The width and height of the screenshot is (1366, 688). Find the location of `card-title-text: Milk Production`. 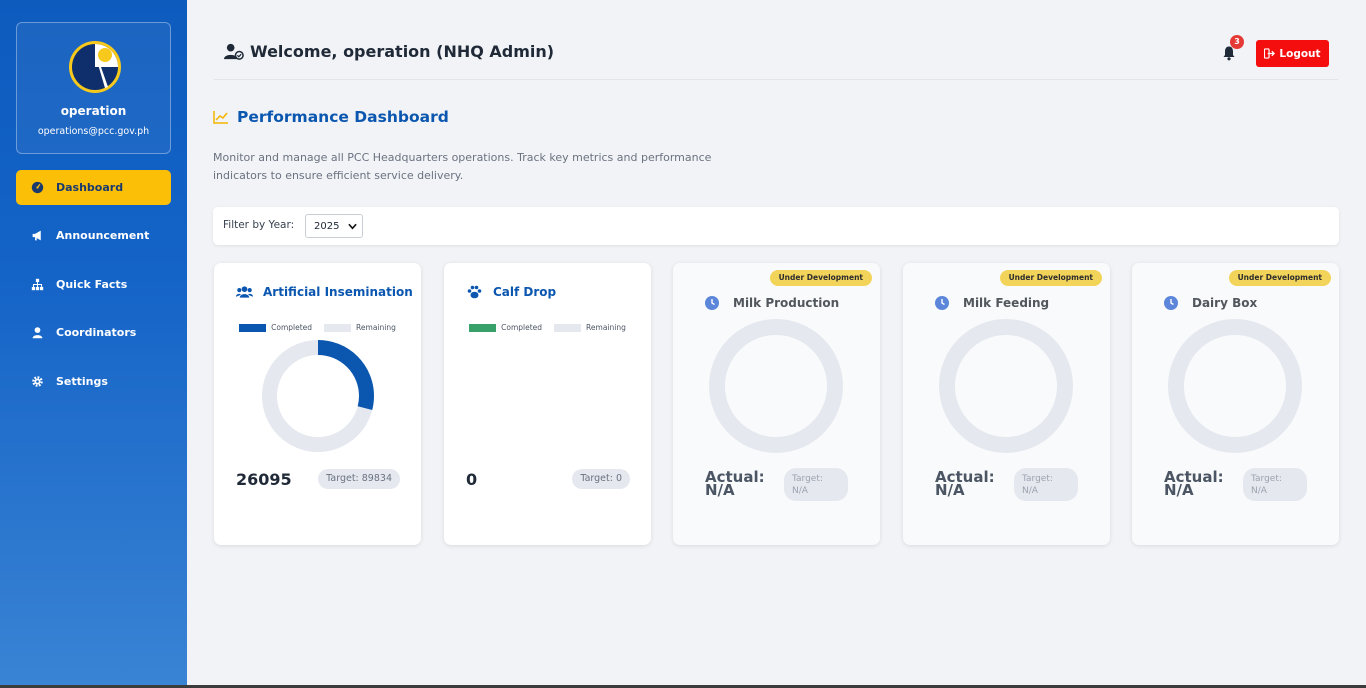

card-title-text: Milk Production is located at coordinates (786, 303).